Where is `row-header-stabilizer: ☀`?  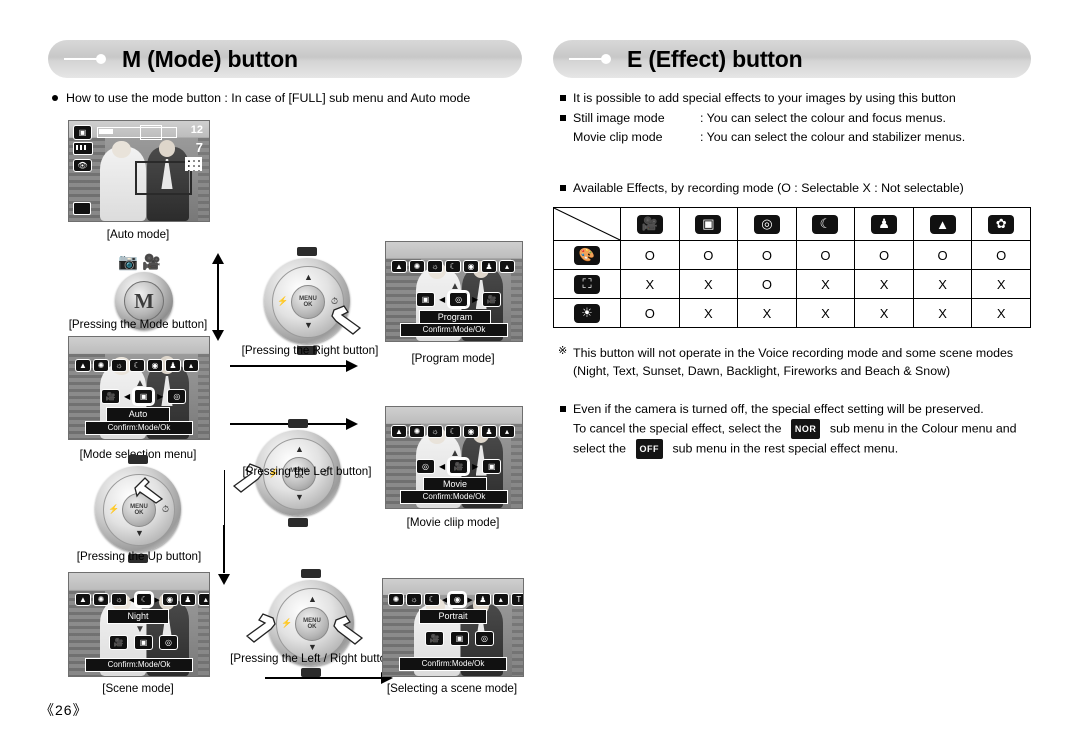 row-header-stabilizer: ☀ is located at coordinates (587, 313).